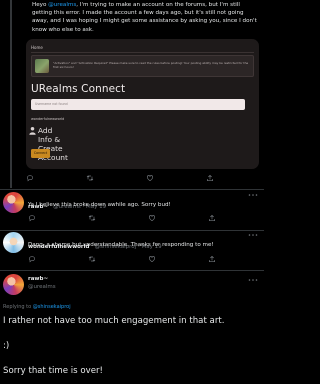 This screenshot has height=384, width=320. What do you see at coordinates (6, 346) in the screenshot?
I see `main-tweet-line2: :)` at bounding box center [6, 346].